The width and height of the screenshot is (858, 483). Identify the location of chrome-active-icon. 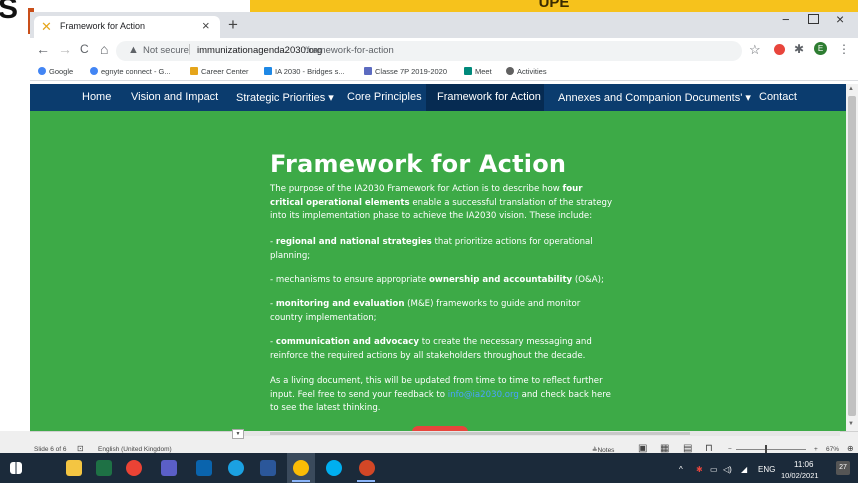
(301, 468).